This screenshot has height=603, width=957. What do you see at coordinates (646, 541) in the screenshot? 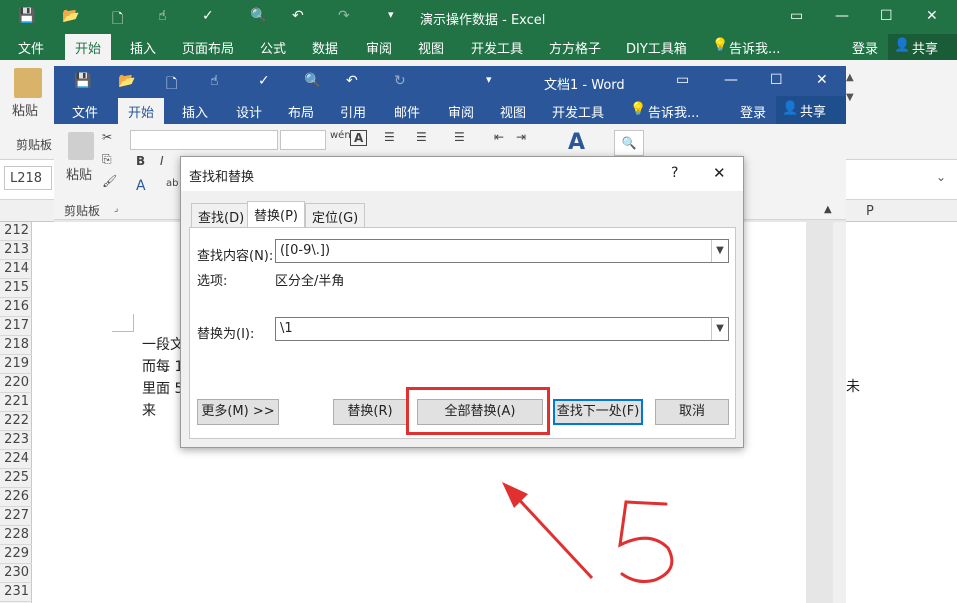
I see `step-number-5-drawing` at bounding box center [646, 541].